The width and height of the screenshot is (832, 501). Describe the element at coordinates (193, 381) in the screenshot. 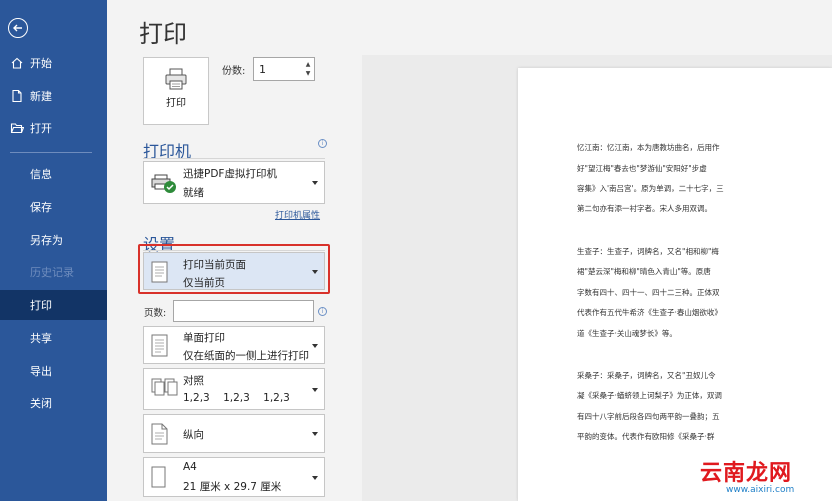

I see `collate-label: 对照` at that location.